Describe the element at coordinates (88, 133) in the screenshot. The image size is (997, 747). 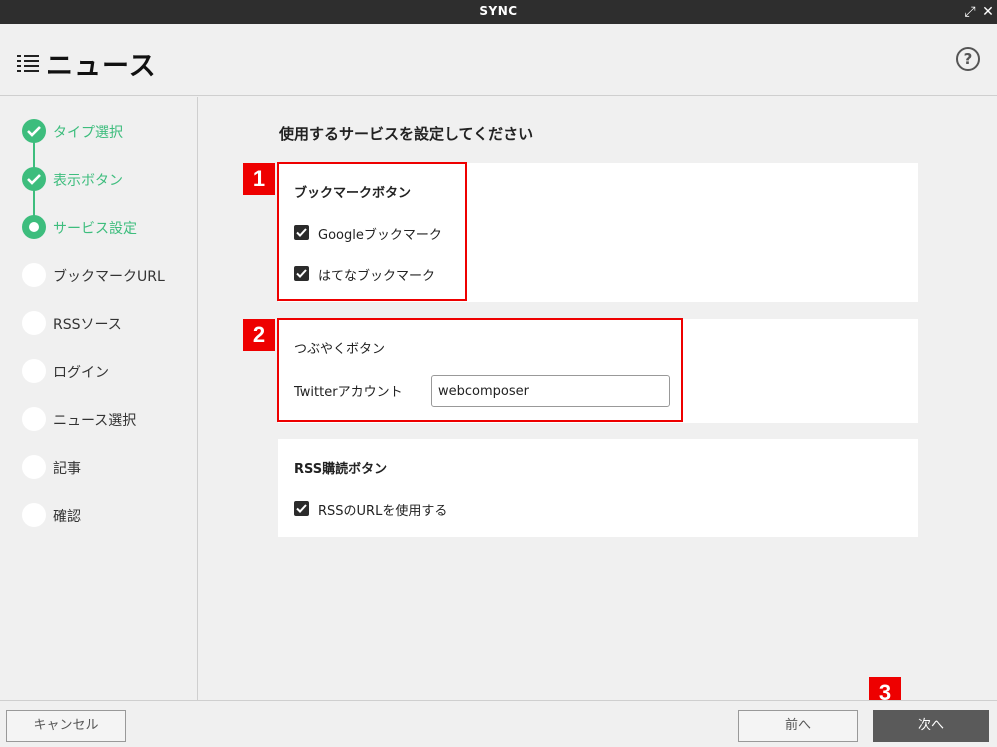
I see `step-label: タイプ選択` at that location.